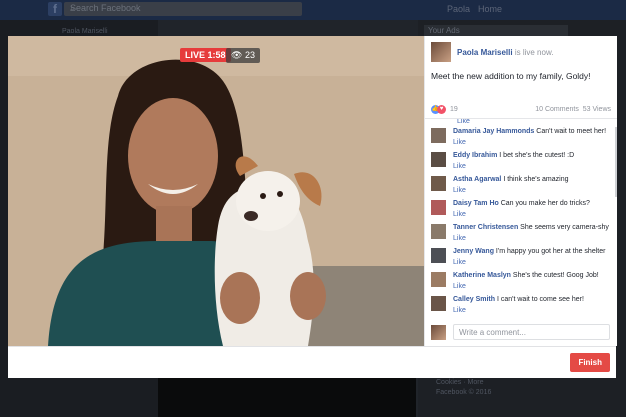 Image resolution: width=626 pixels, height=417 pixels. Describe the element at coordinates (571, 131) in the screenshot. I see `comment-body: Can't wait to meet her!` at that location.